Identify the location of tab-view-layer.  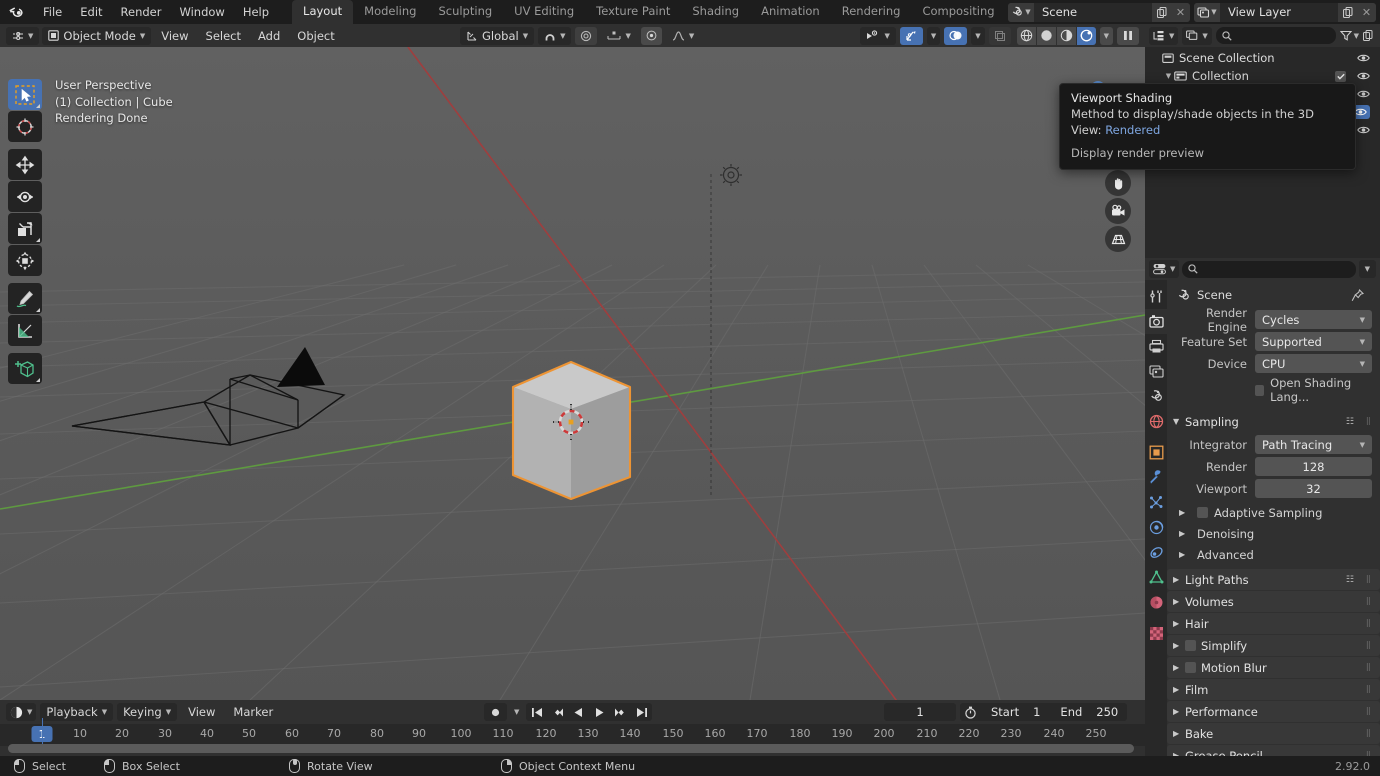
(1156, 371).